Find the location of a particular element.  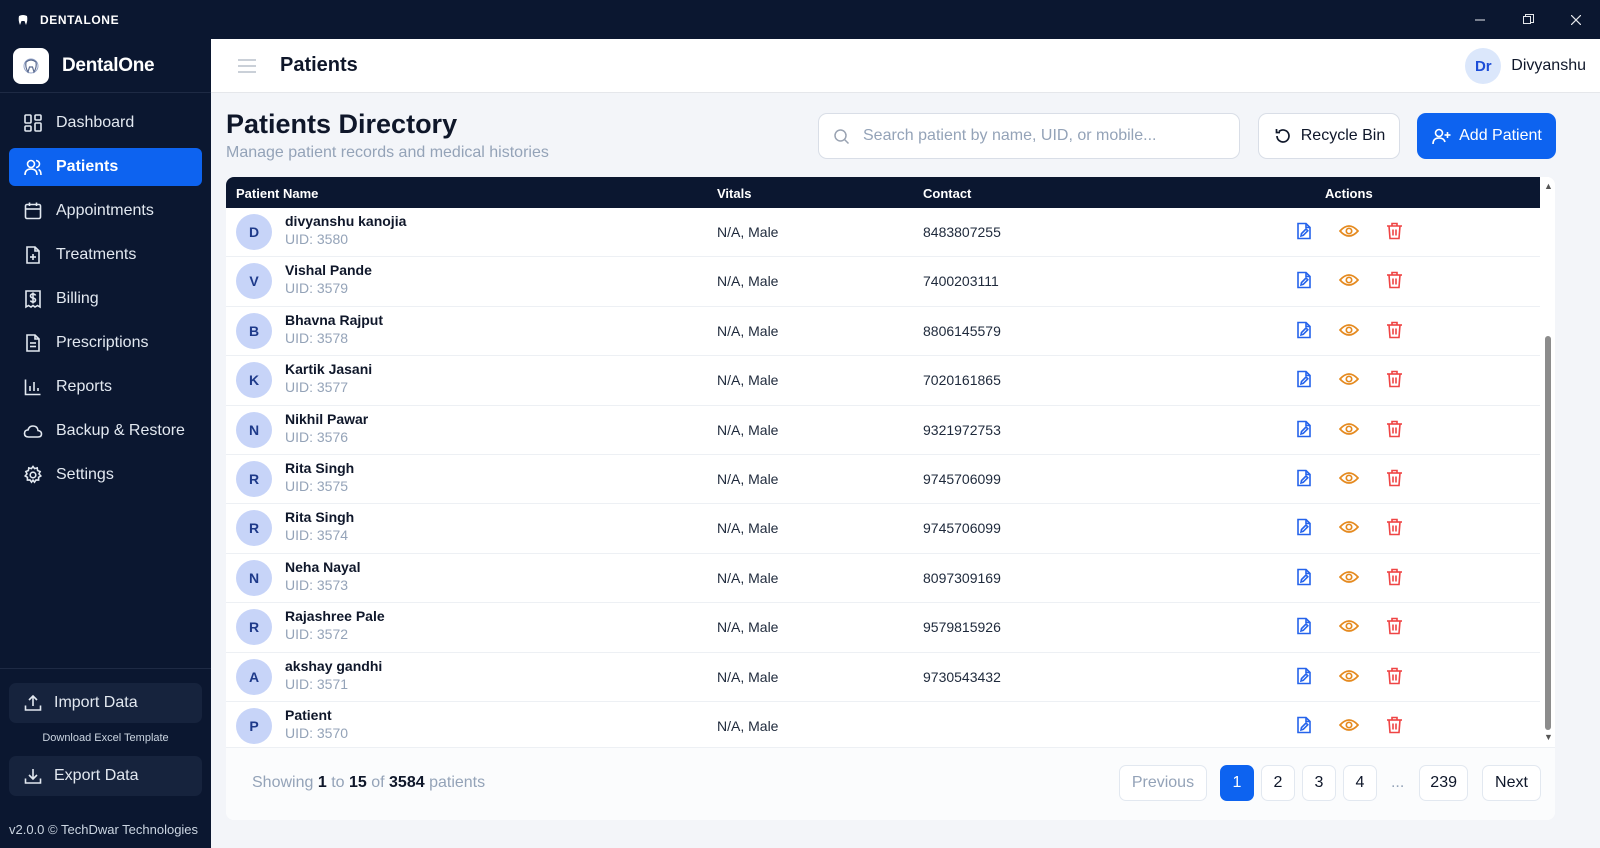

import-data-button: Import Data is located at coordinates (105, 703).